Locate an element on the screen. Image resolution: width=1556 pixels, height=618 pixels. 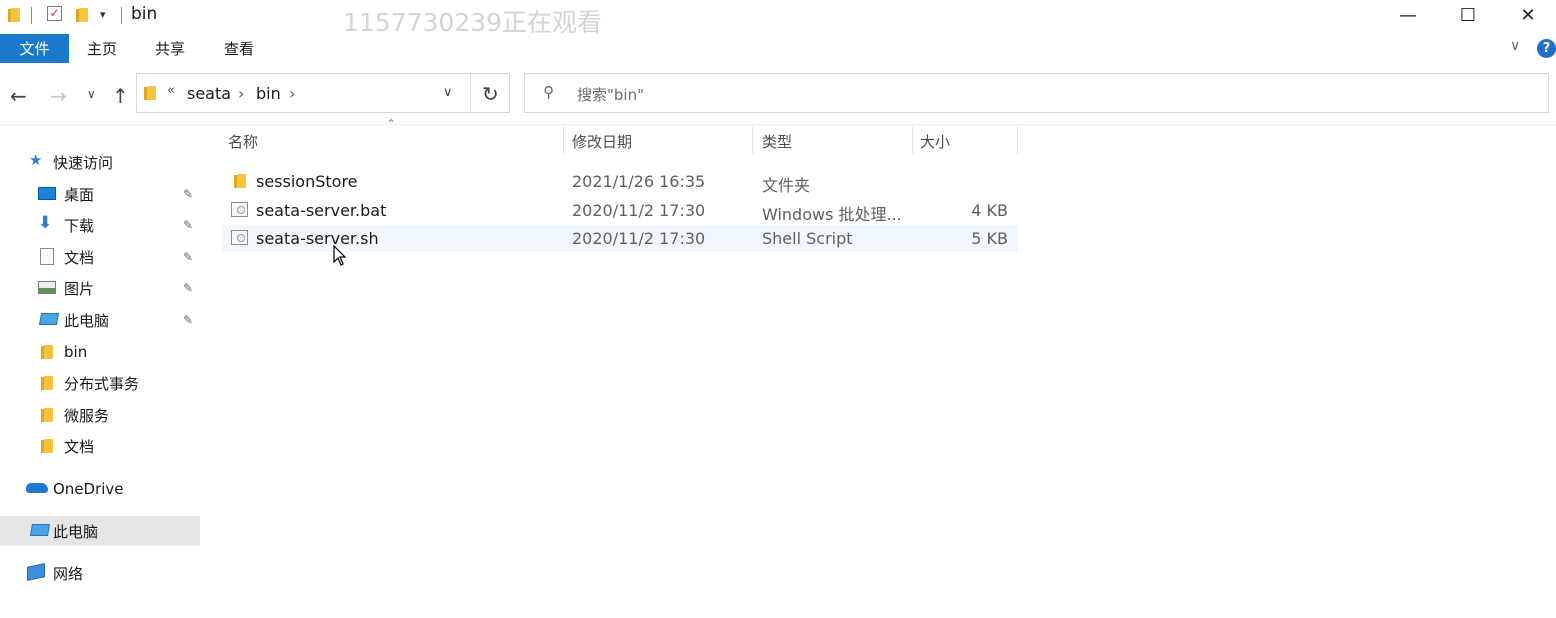
sidebar-item-label: bin is located at coordinates (76, 352).